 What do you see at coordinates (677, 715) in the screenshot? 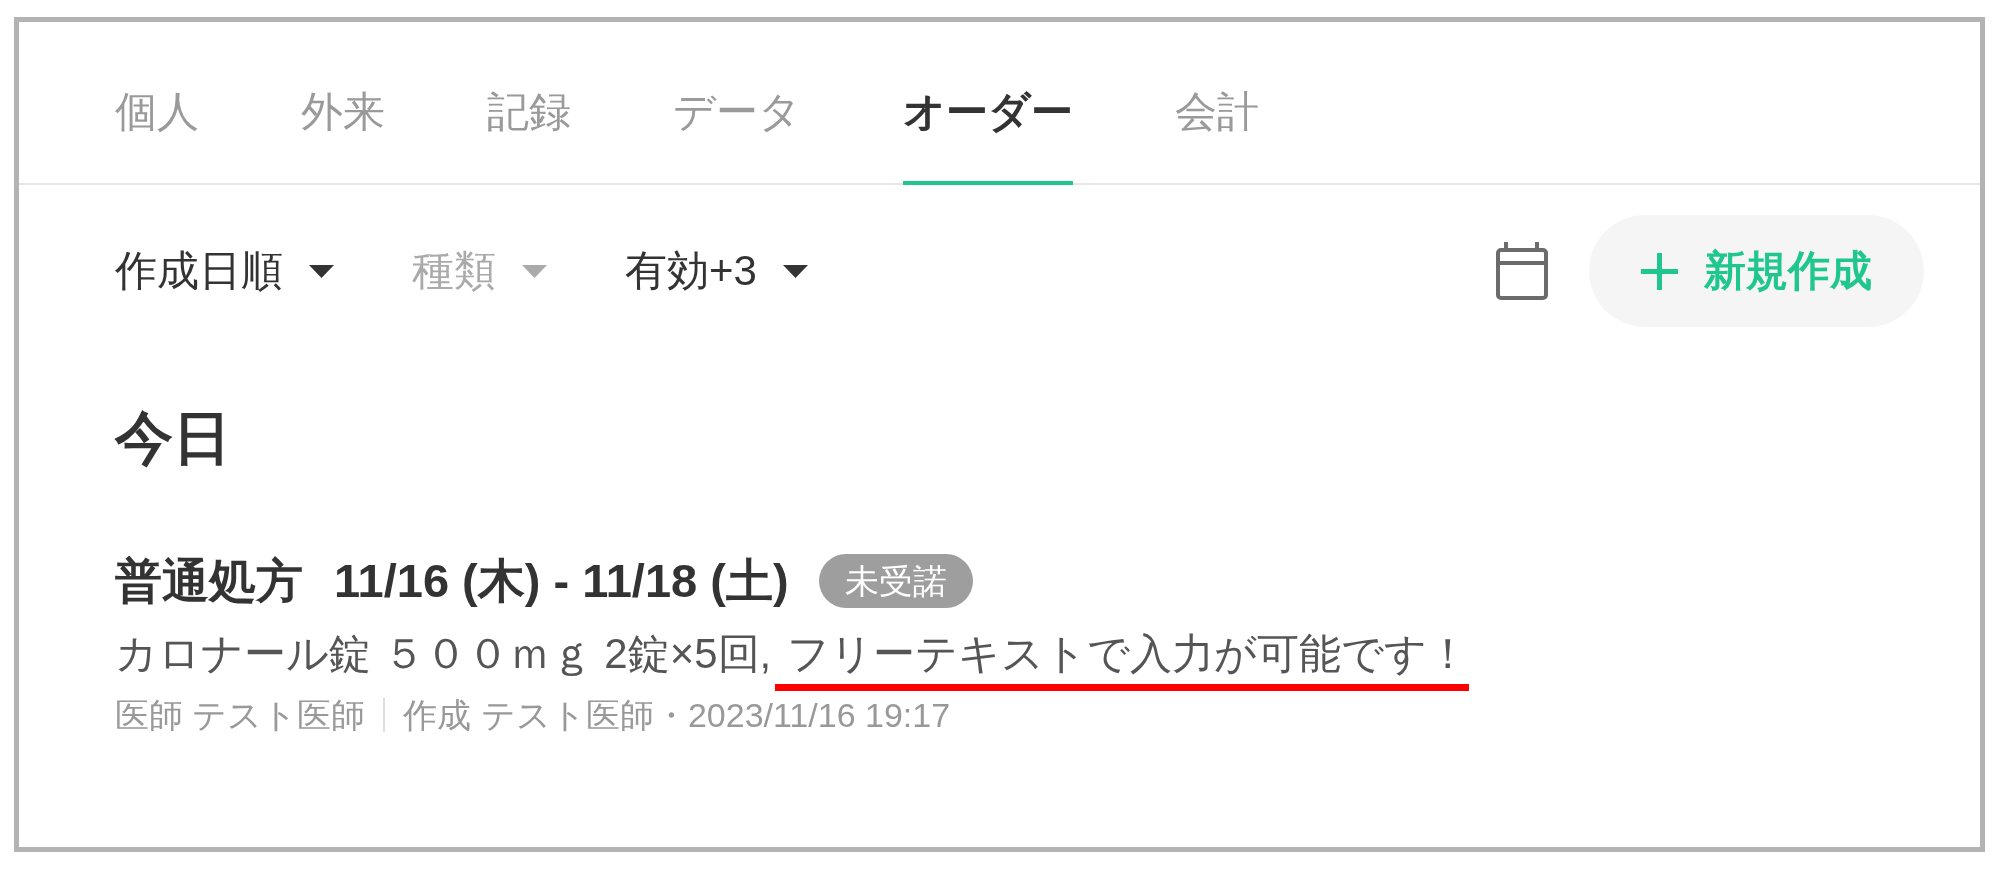
I see `created-text: 作成 テスト医師・2023/11/16 19:17` at bounding box center [677, 715].